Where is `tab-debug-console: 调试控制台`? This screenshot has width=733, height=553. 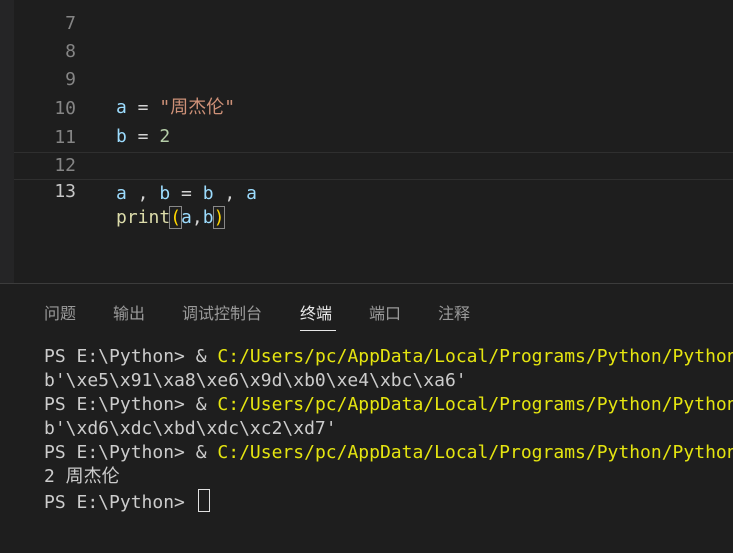 tab-debug-console: 调试控制台 is located at coordinates (222, 312).